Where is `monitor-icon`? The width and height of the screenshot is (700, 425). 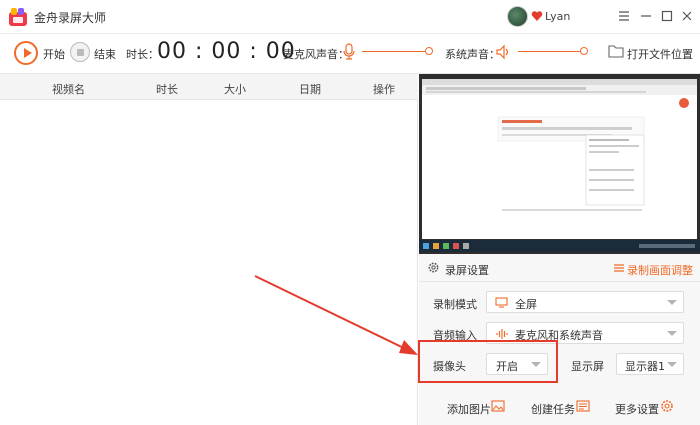 monitor-icon is located at coordinates (501, 302).